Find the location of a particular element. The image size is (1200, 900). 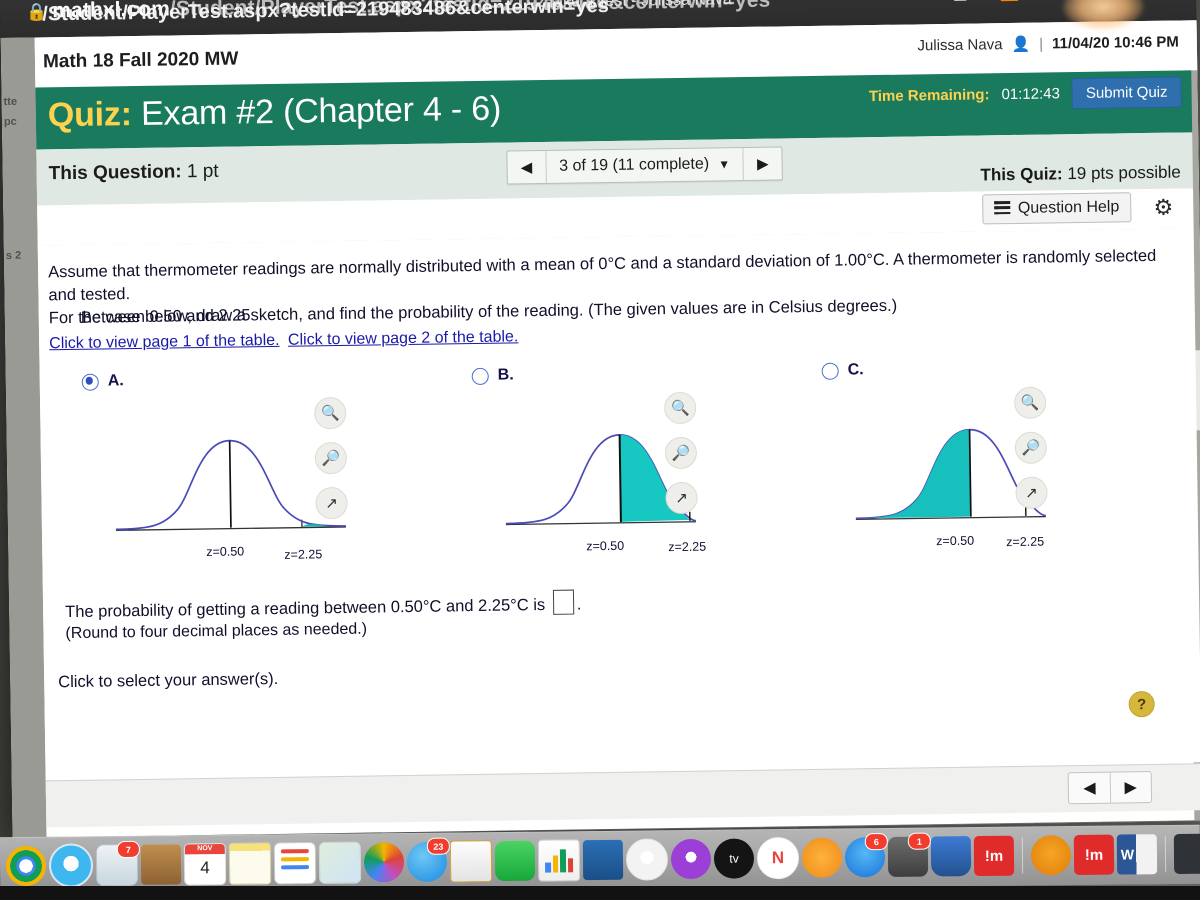

choice-b: B. z=0.50 z=2.25 🔍 🔎 ↗ is located at coordinates (651, 458).